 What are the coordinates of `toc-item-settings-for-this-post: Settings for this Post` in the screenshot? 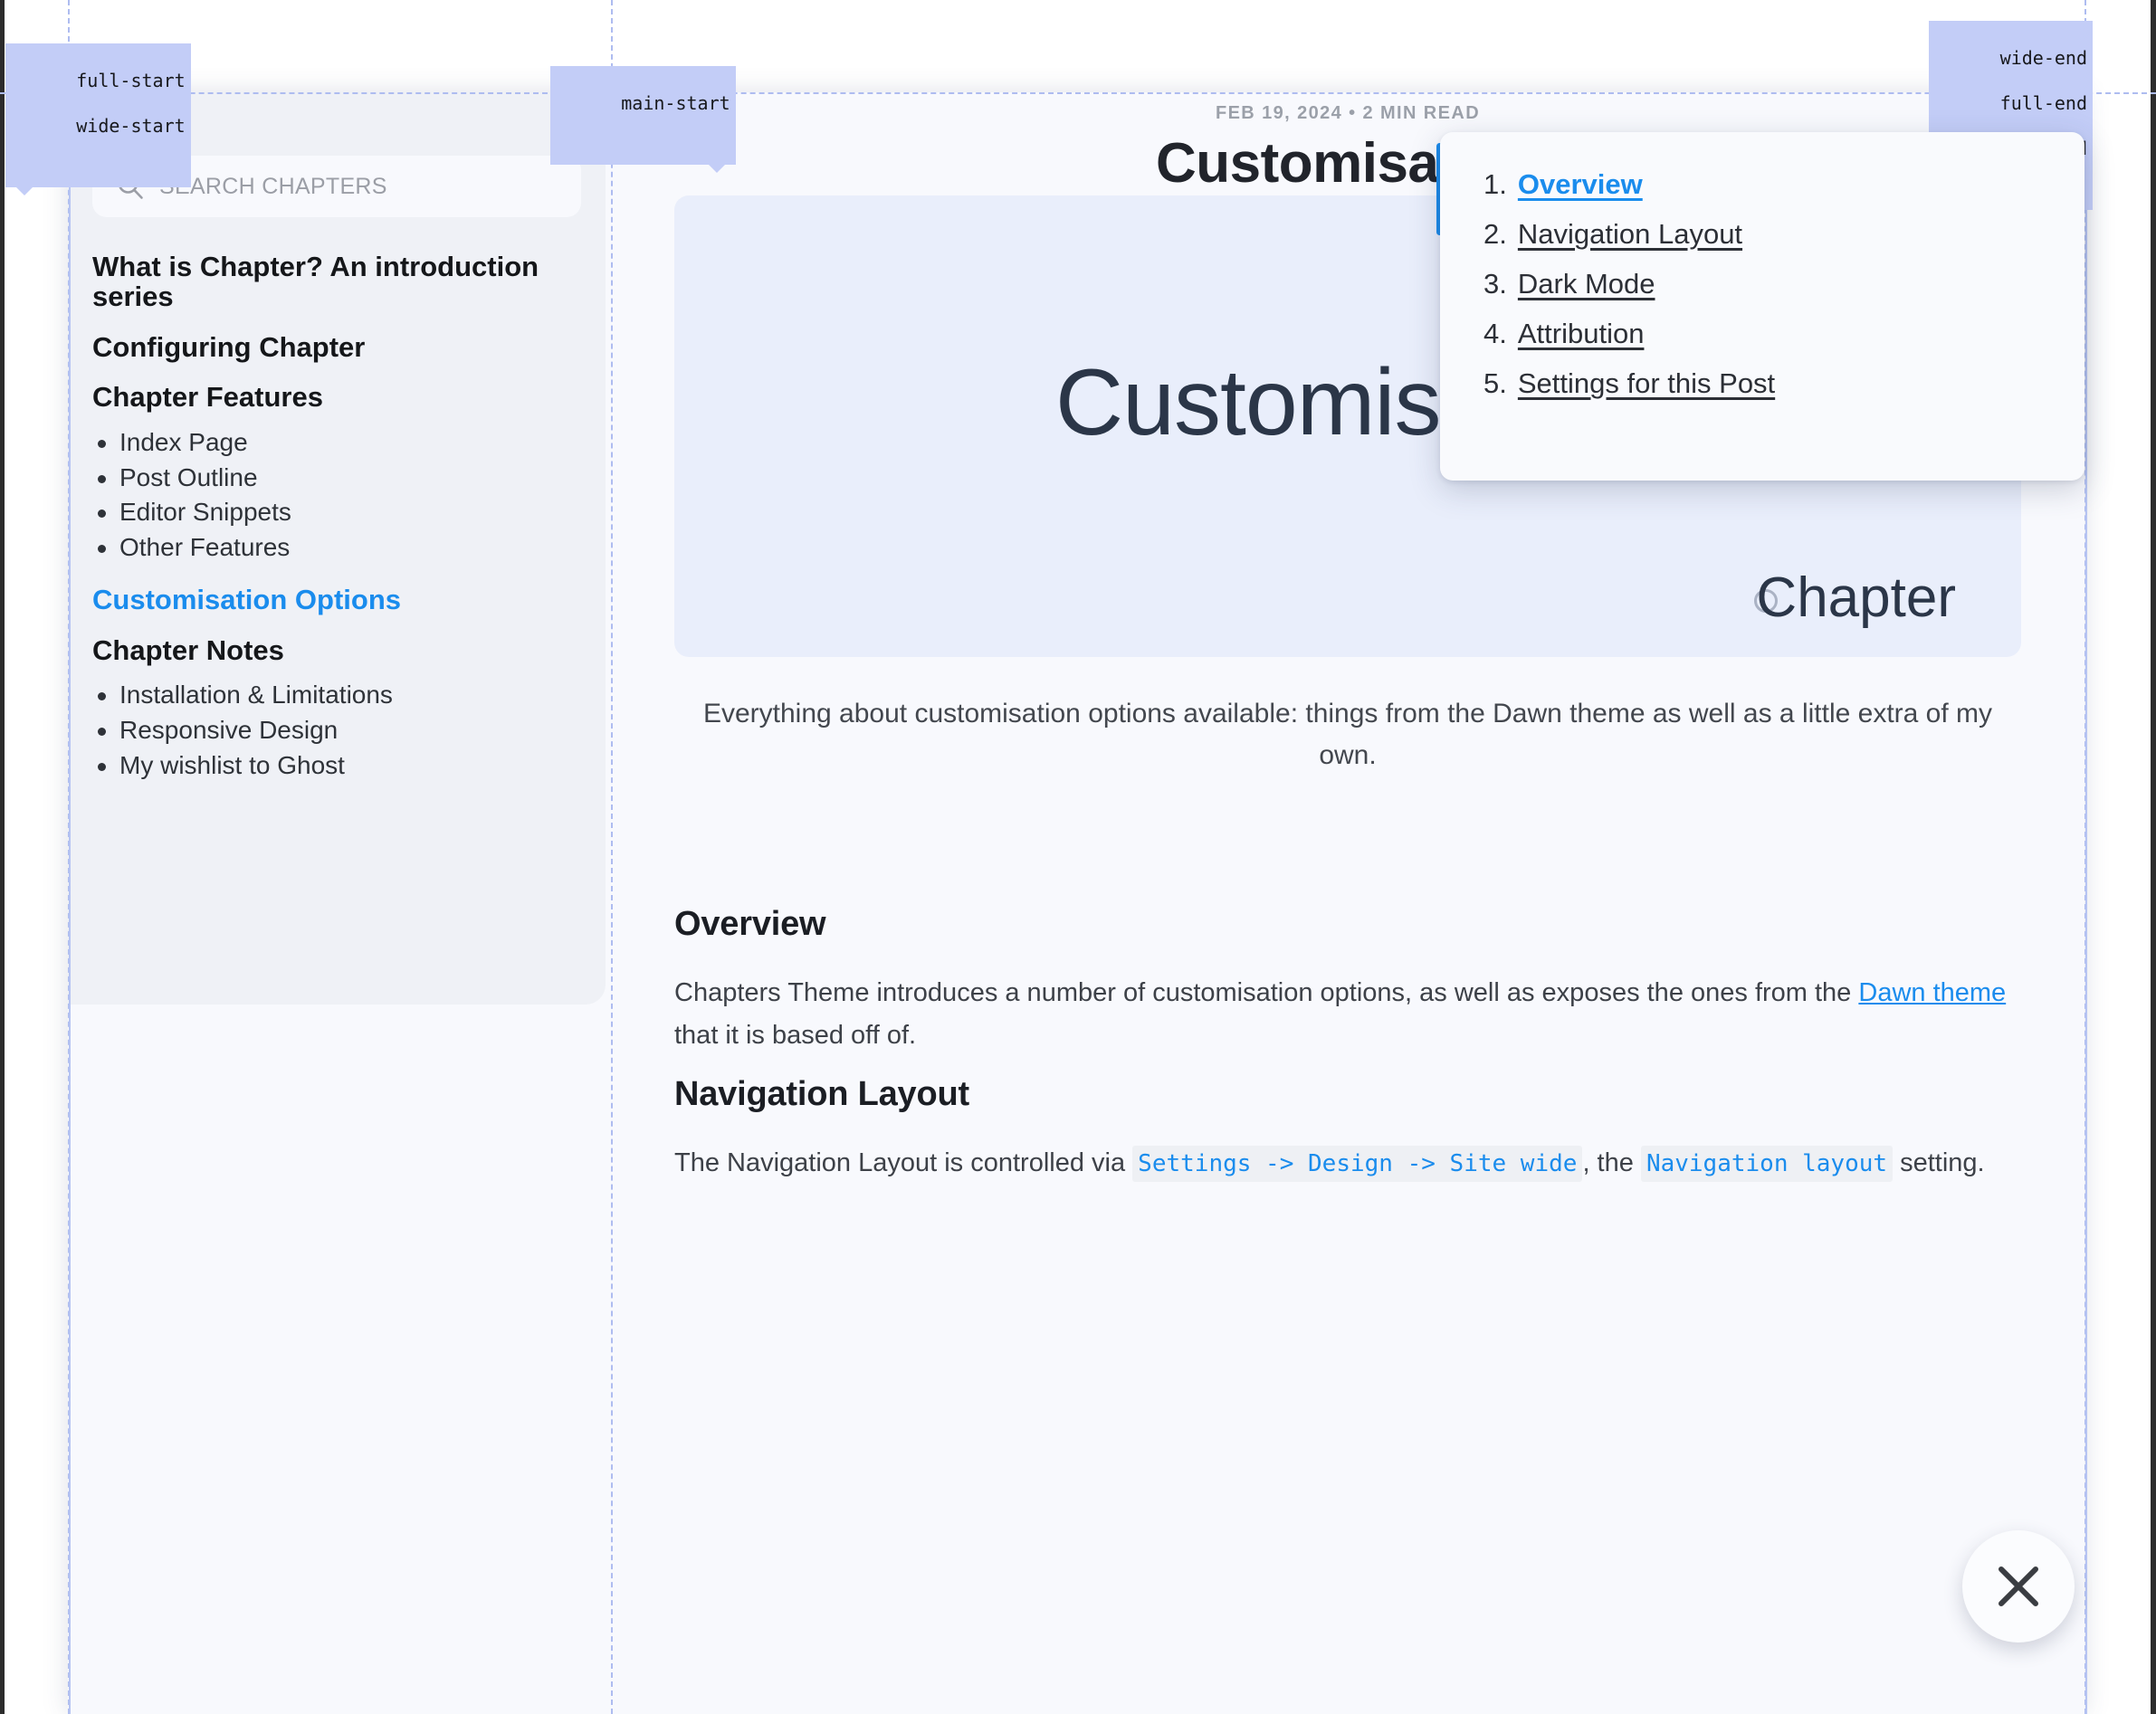 It's located at (1762, 383).